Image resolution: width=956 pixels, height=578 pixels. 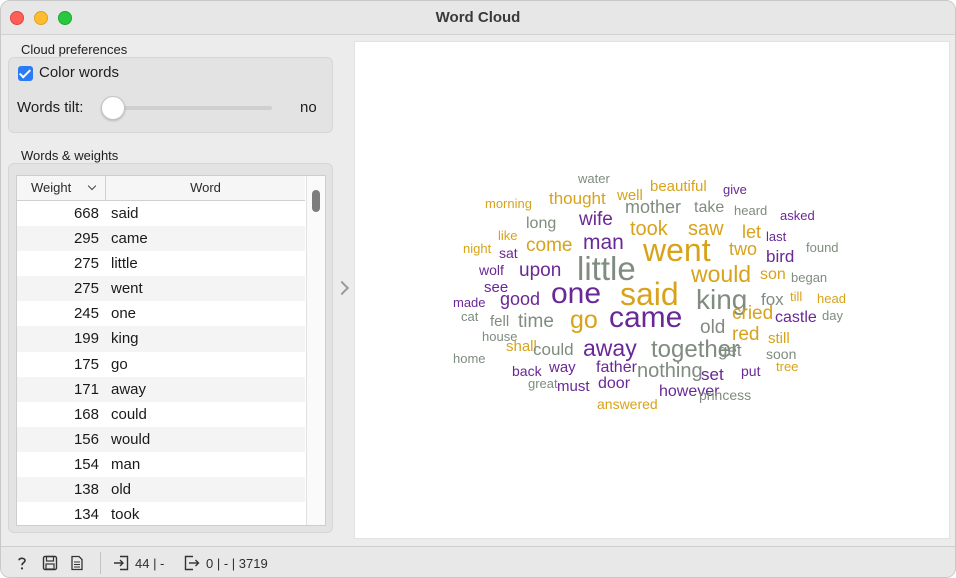 What do you see at coordinates (520, 299) in the screenshot?
I see `cloud-word: good` at bounding box center [520, 299].